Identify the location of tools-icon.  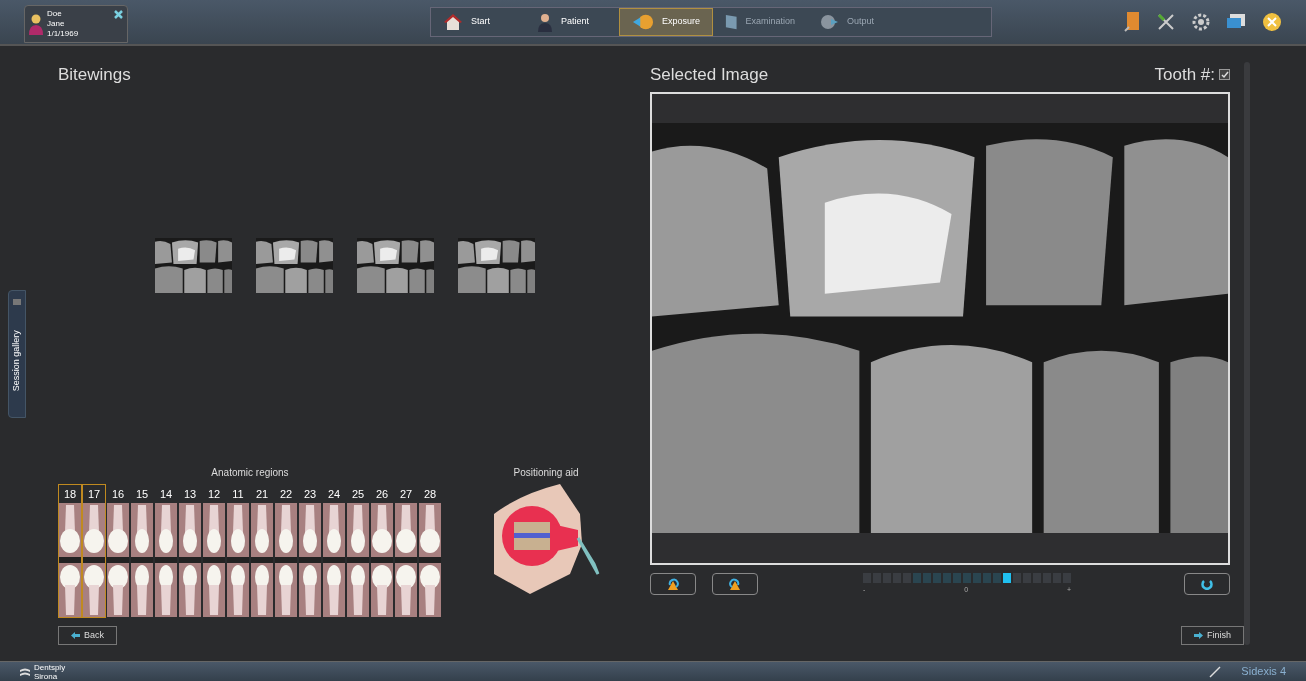
(1166, 22).